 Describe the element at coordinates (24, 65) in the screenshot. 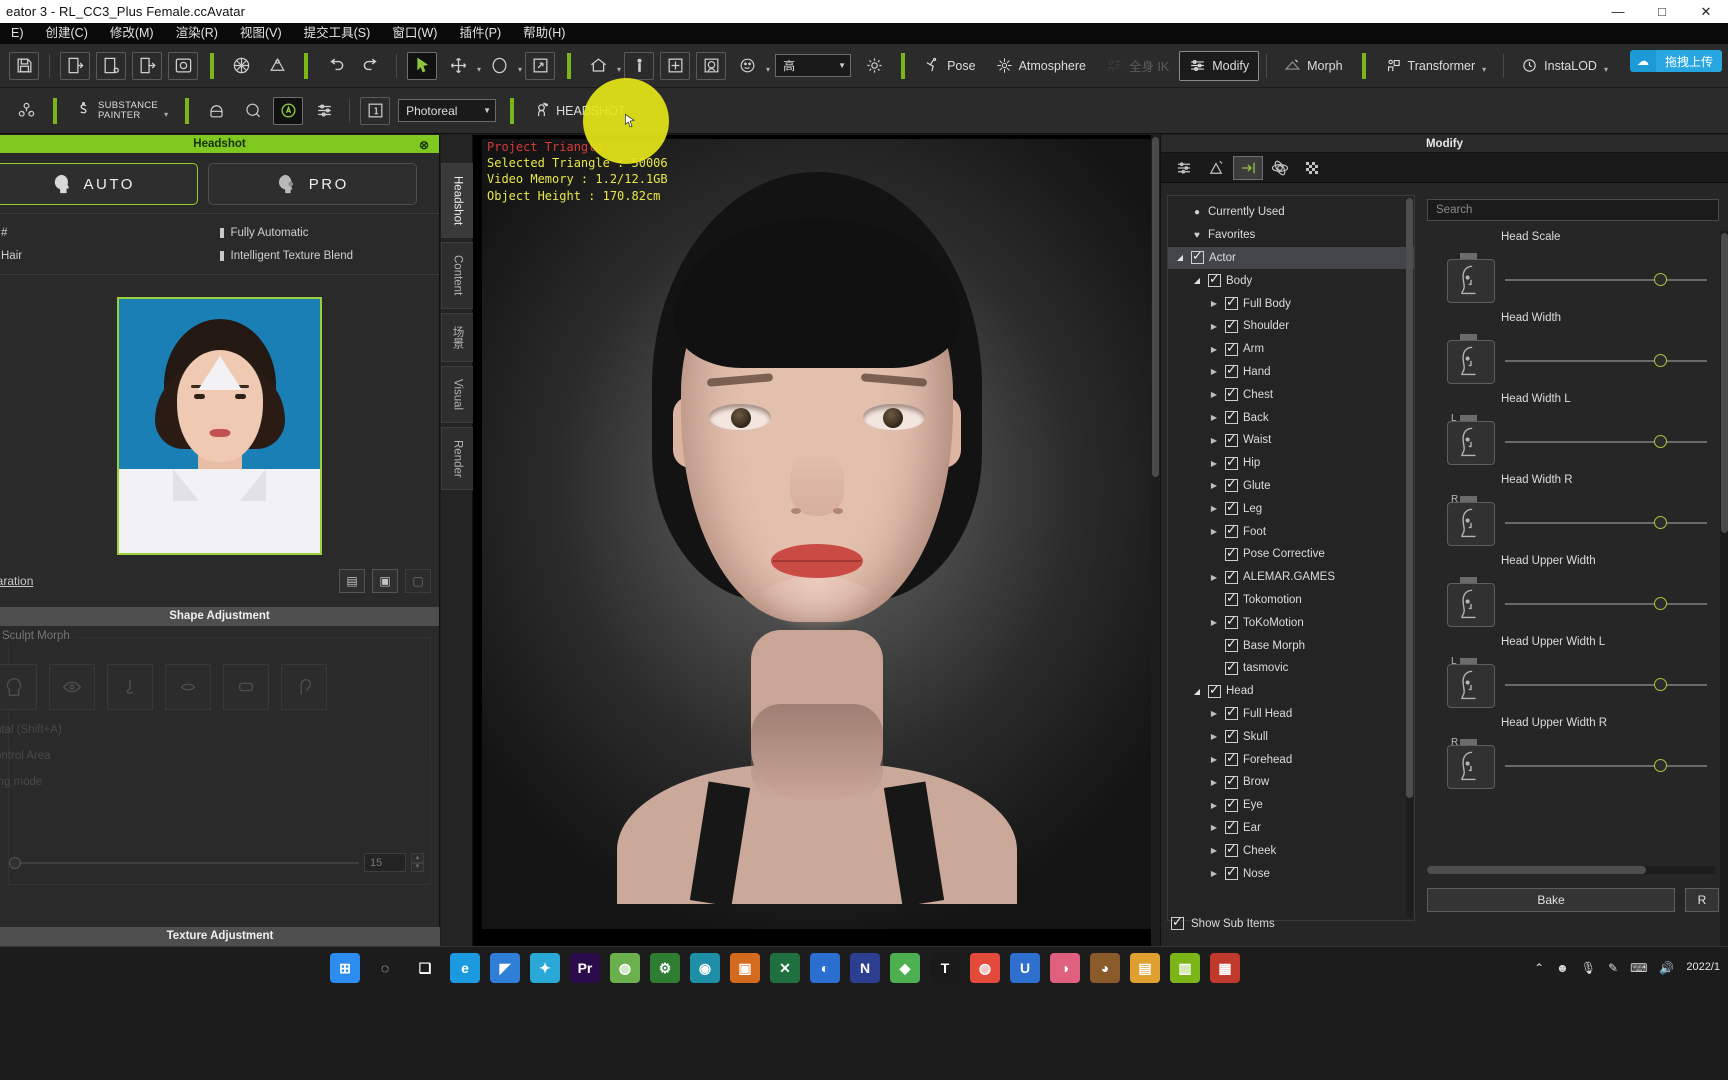

I see `save-icon` at that location.